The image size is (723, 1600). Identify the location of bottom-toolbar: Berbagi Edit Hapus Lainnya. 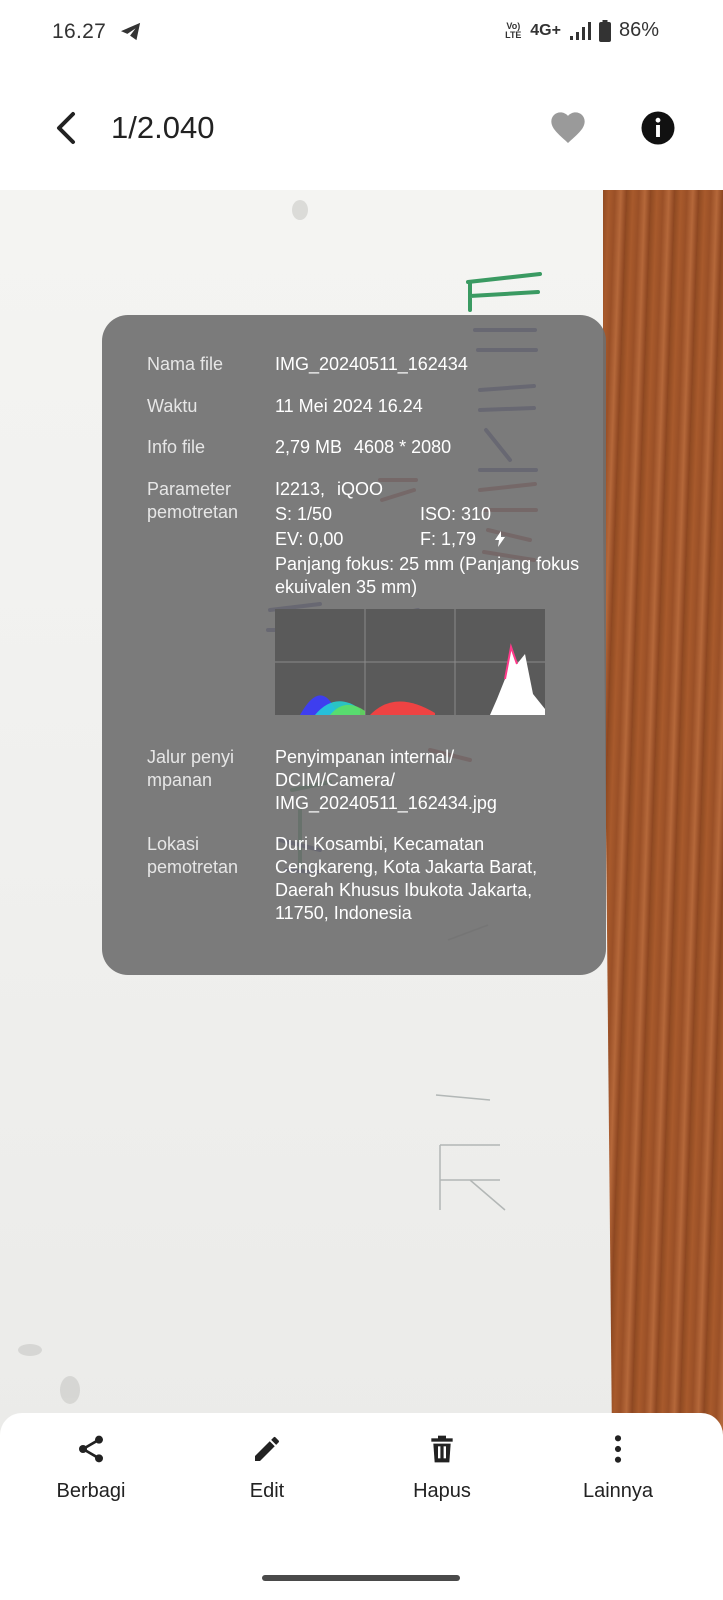
(361, 1506).